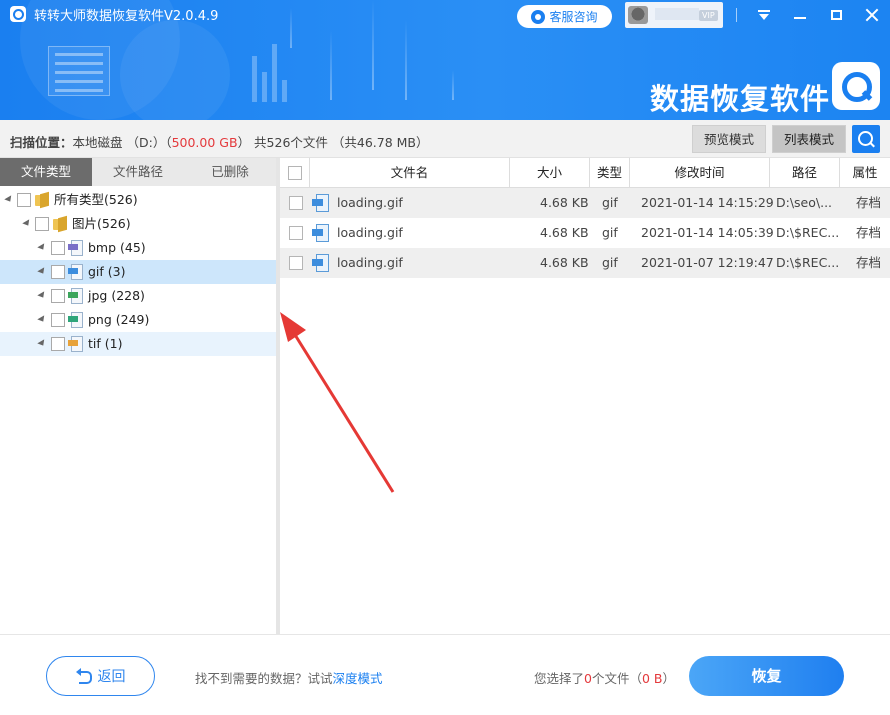 The width and height of the screenshot is (890, 715). Describe the element at coordinates (766, 676) in the screenshot. I see `recover-button: 恢复` at that location.